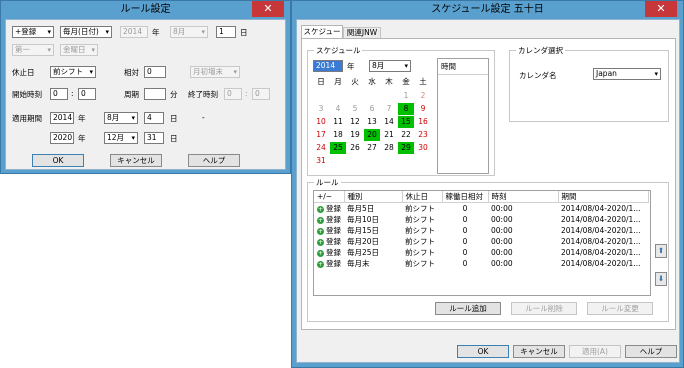  I want to click on start-hour-spinner: 0, so click(59, 94).